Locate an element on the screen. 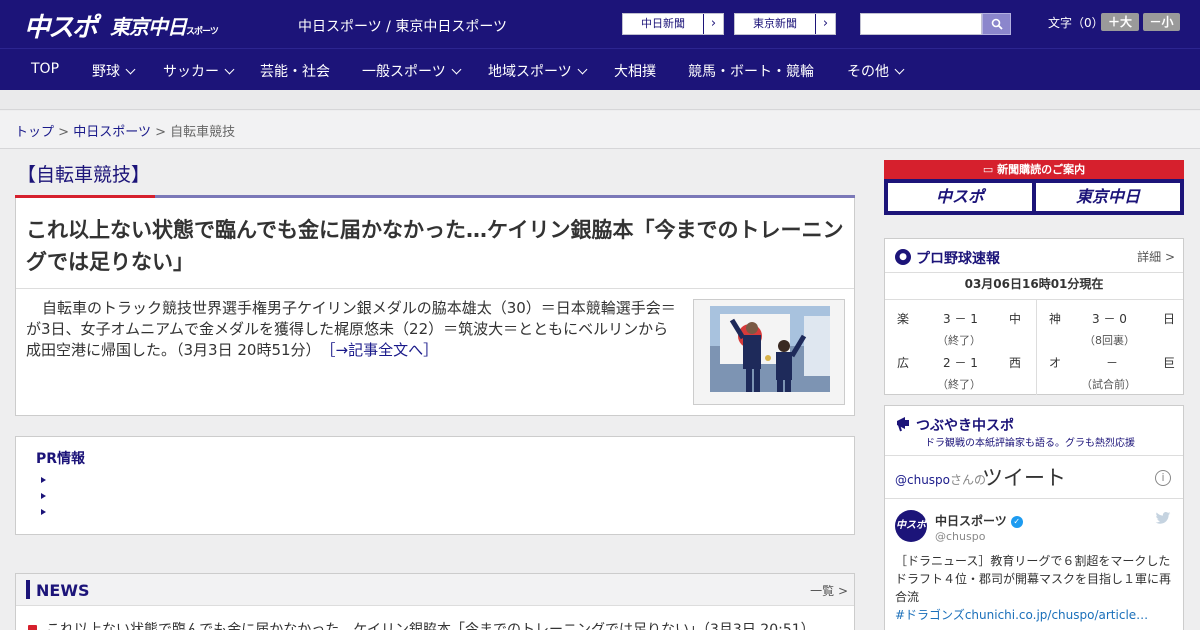 Image resolution: width=1200 pixels, height=630 pixels. nav-soccer: サッカー is located at coordinates (199, 71).